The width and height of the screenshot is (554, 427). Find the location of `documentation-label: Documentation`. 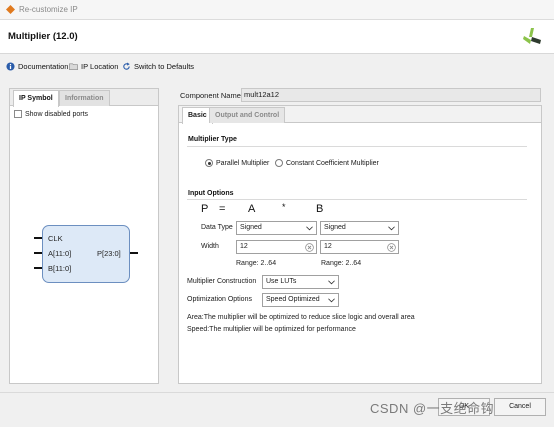

documentation-label: Documentation is located at coordinates (43, 66).